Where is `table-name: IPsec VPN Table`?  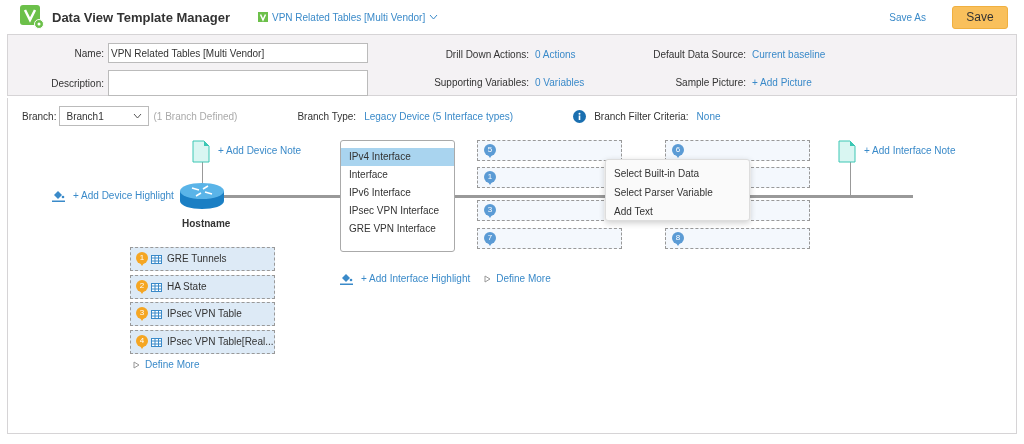
table-name: IPsec VPN Table is located at coordinates (204, 313).